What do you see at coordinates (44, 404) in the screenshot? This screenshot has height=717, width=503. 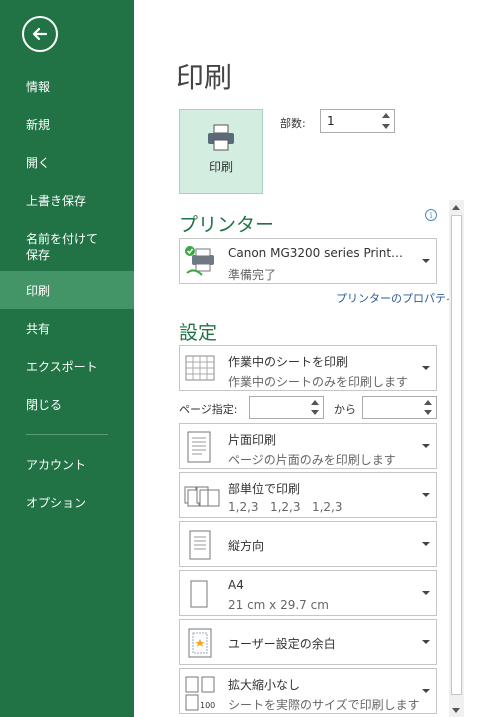 I see `nav-label: 閉じる` at bounding box center [44, 404].